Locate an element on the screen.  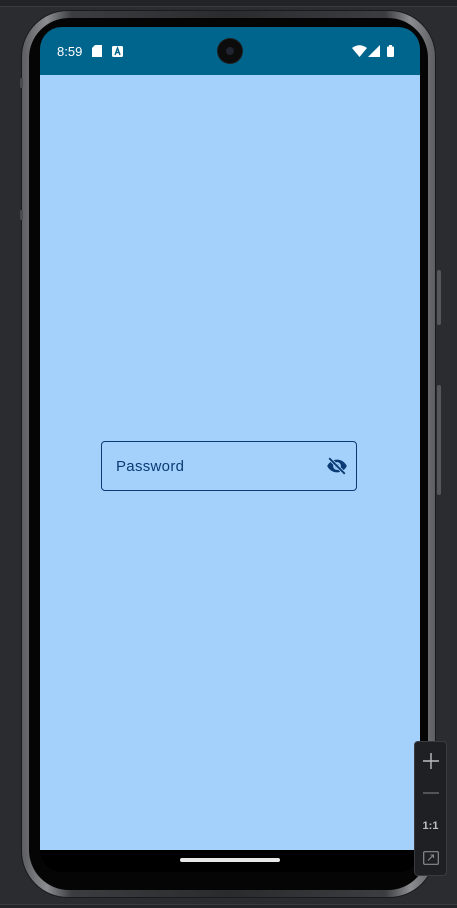
visibility-off-icon is located at coordinates (337, 466).